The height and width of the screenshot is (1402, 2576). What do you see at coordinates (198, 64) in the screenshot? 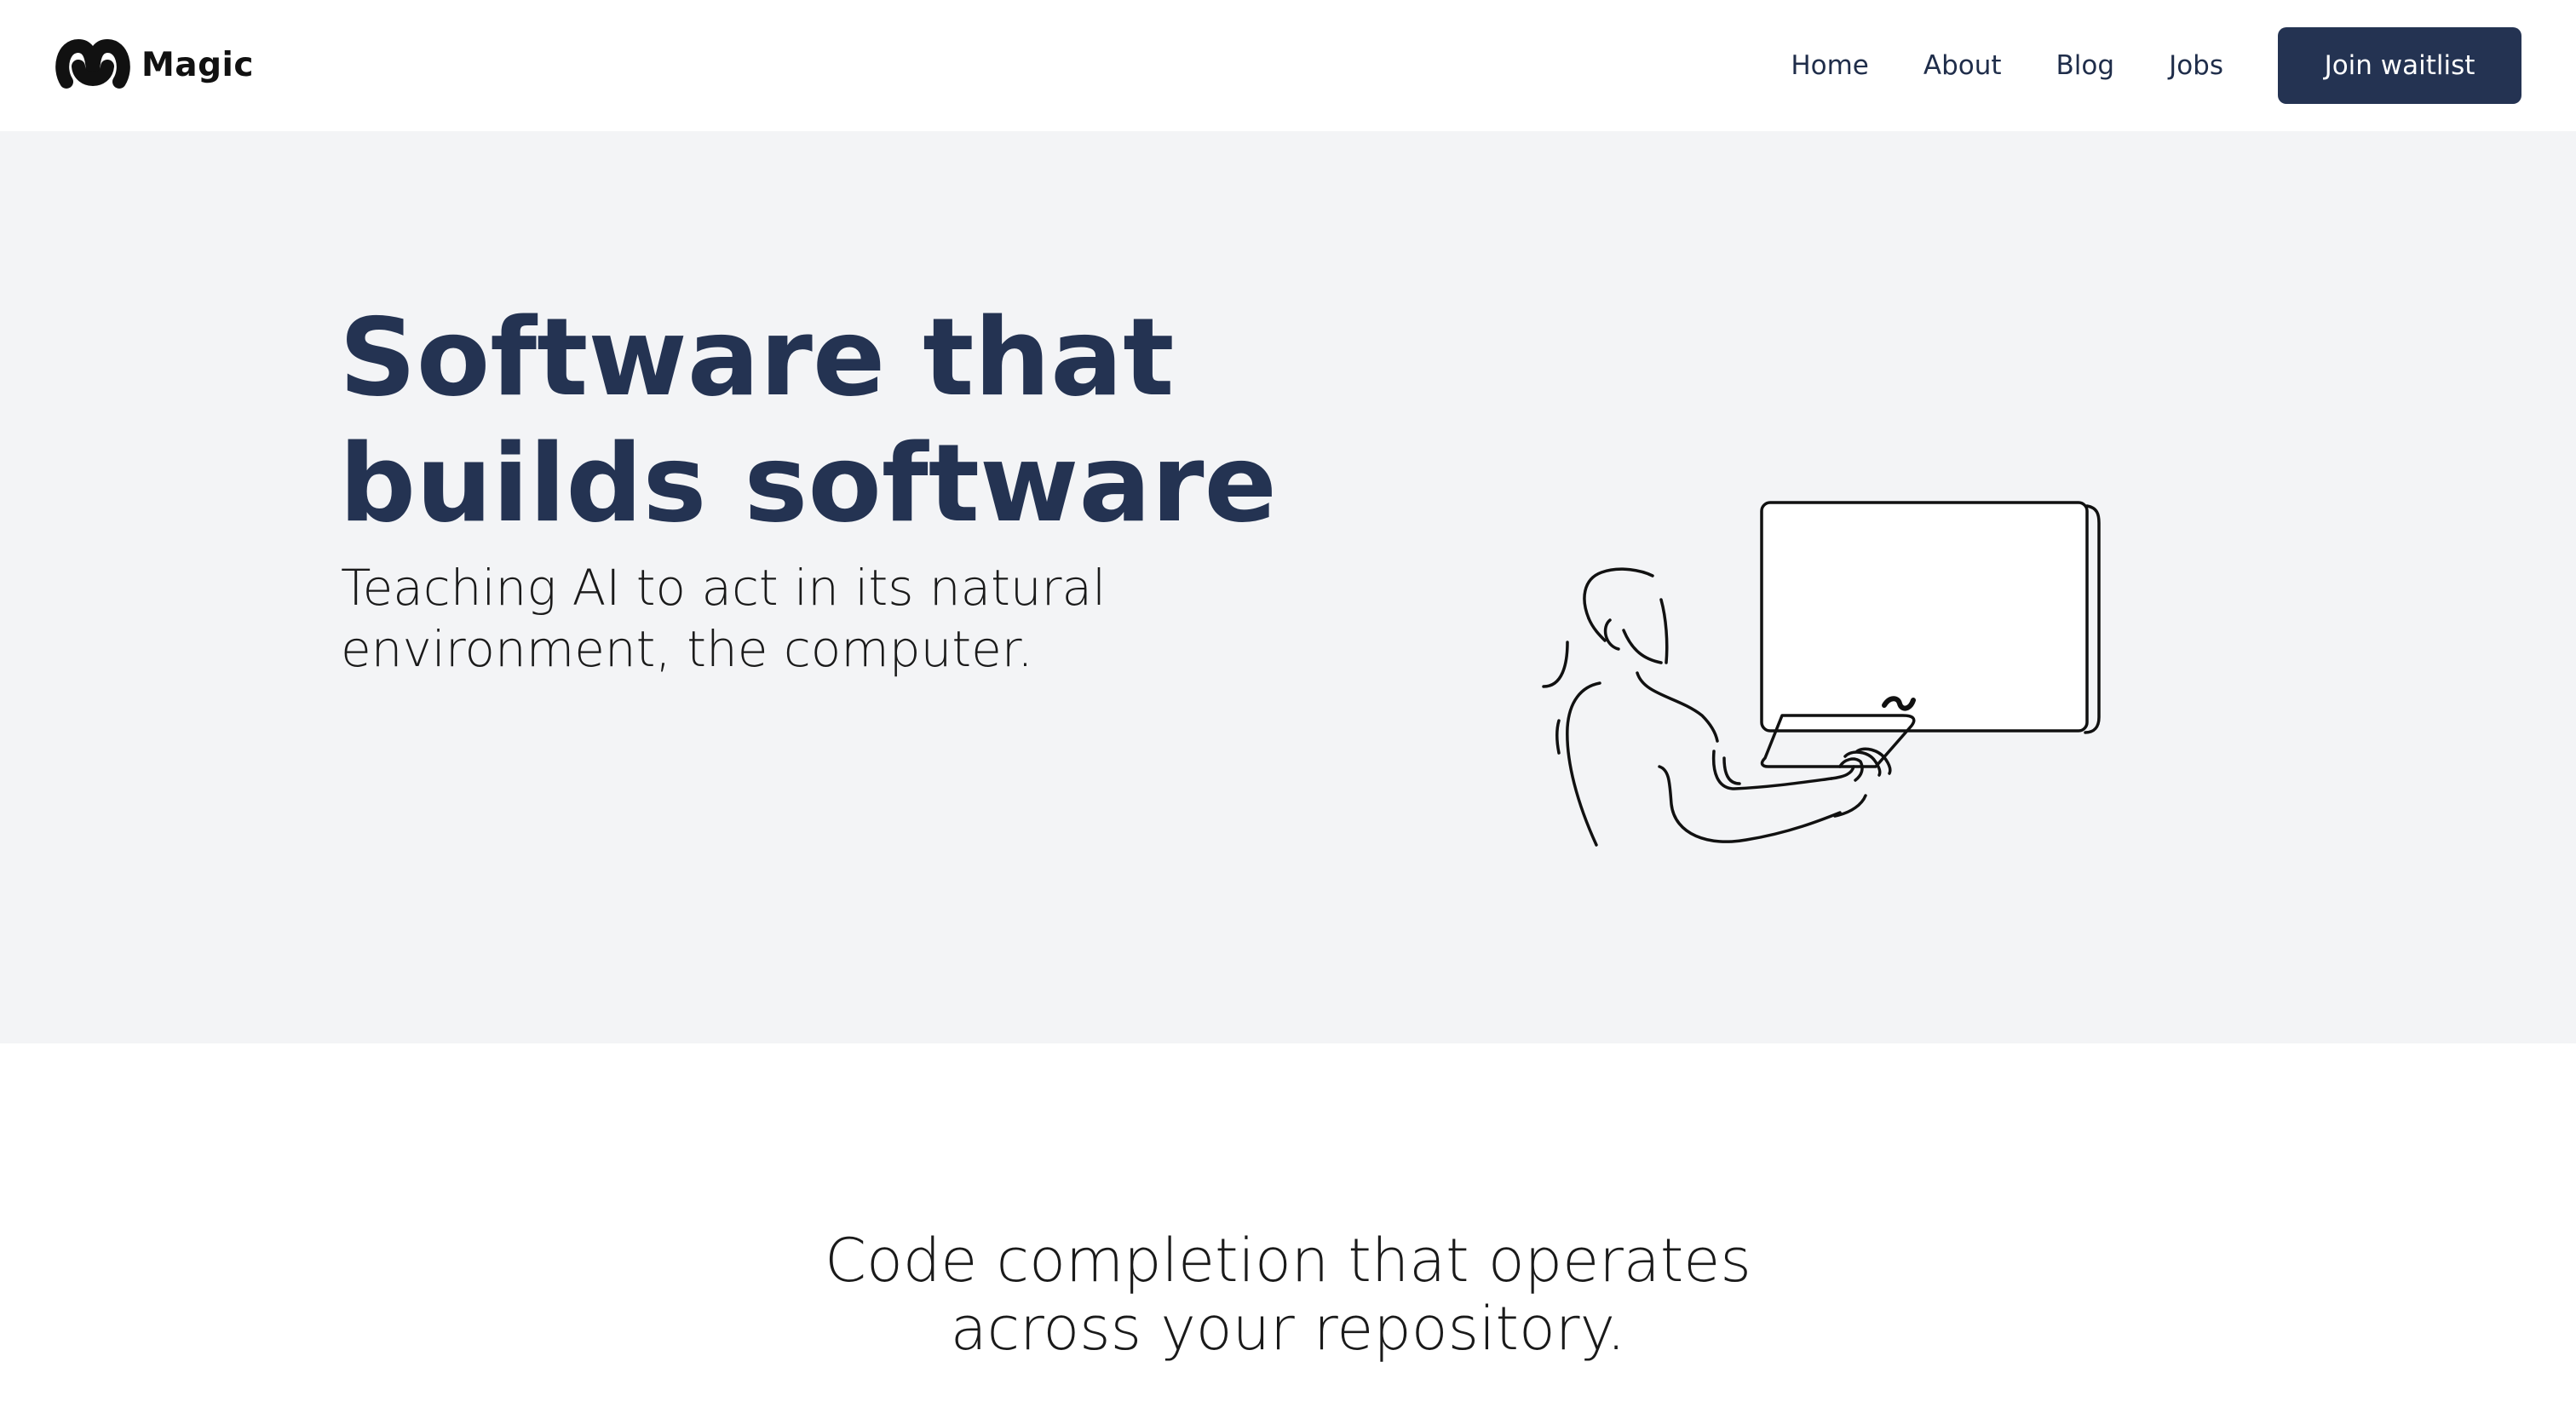
I see `brand-name: Magic` at bounding box center [198, 64].